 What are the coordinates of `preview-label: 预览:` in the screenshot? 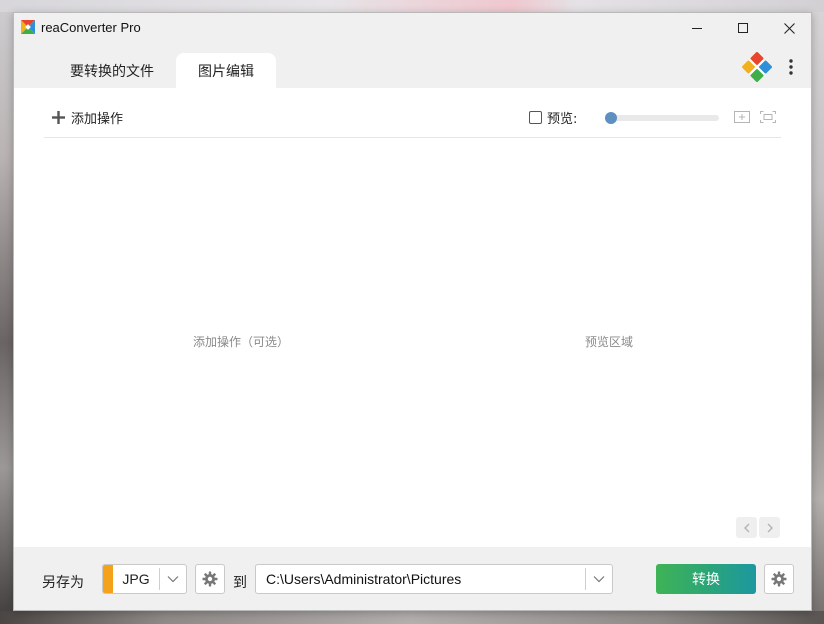 It's located at (562, 119).